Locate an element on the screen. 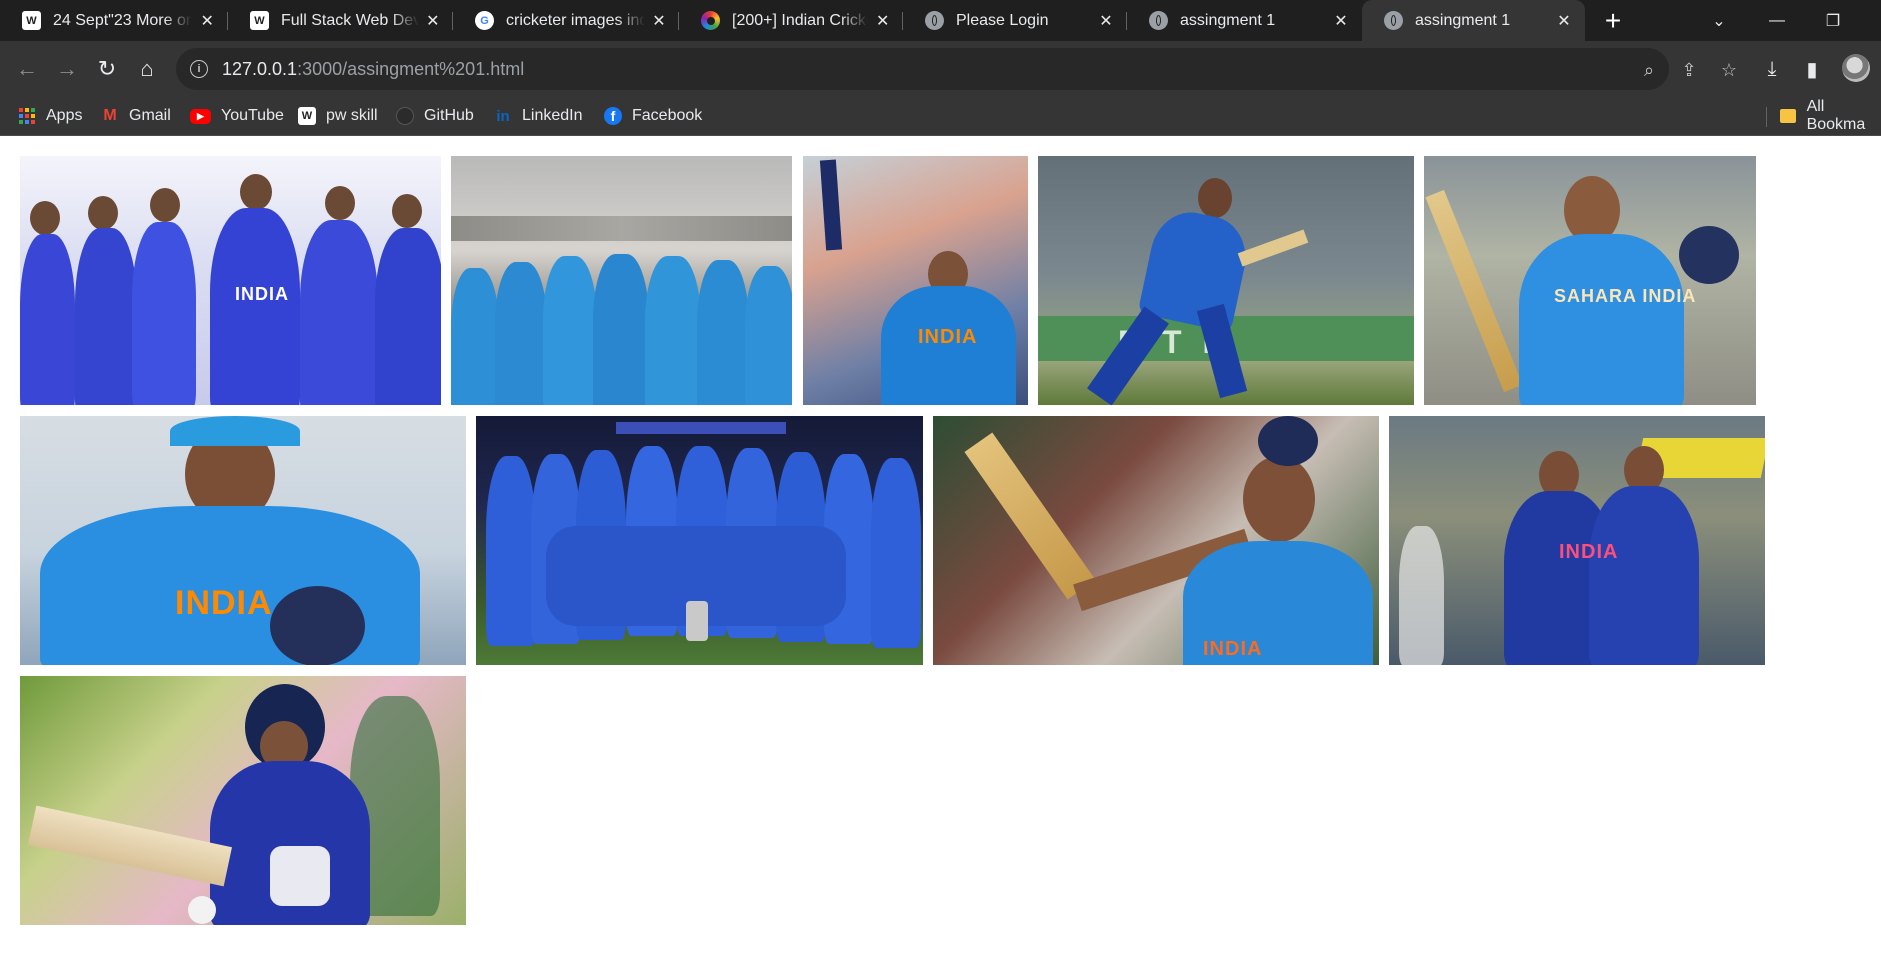 The width and height of the screenshot is (1881, 980). facebook-icon: f is located at coordinates (613, 116).